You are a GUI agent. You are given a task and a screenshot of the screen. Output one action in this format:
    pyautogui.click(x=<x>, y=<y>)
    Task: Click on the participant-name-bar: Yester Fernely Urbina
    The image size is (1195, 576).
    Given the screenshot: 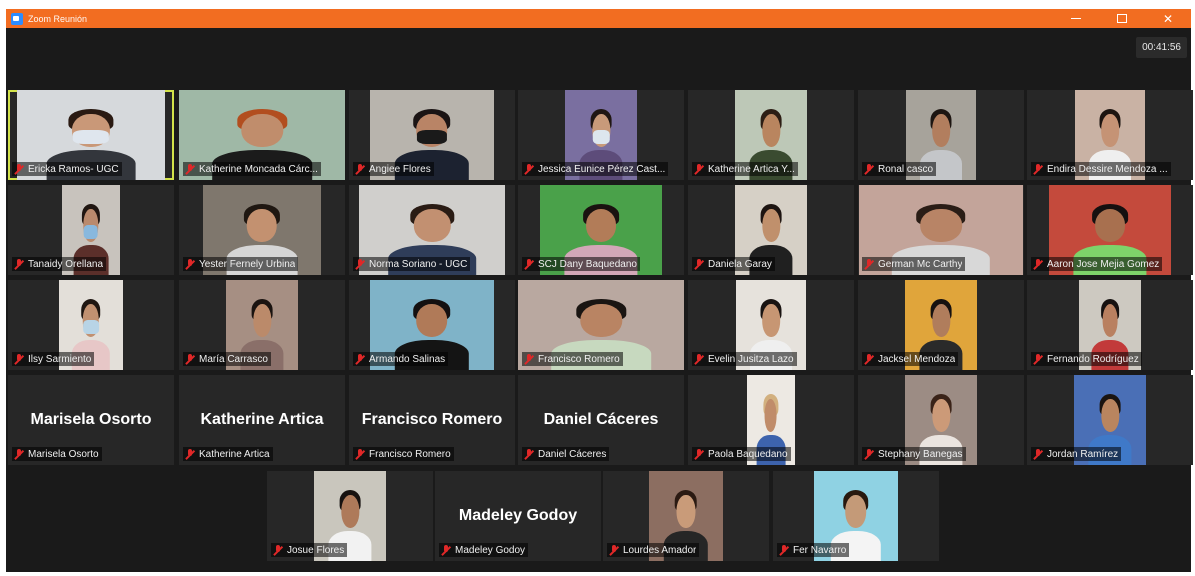 What is the action you would take?
    pyautogui.click(x=241, y=264)
    